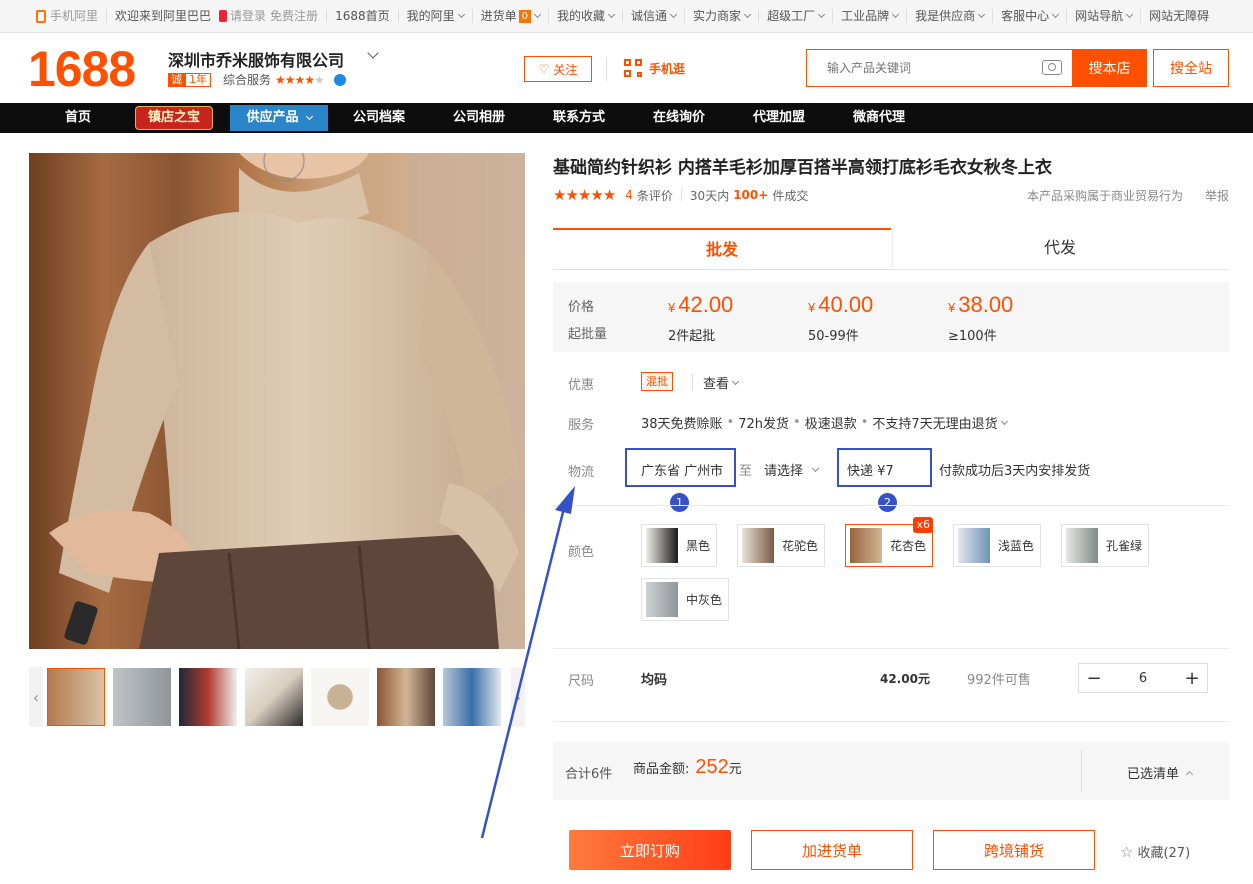 The image size is (1253, 884). I want to click on product-title: 基础简约针织衫 内搭羊毛衫加厚百搭半高领打底衫毛衣女秋冬上衣, so click(802, 168).